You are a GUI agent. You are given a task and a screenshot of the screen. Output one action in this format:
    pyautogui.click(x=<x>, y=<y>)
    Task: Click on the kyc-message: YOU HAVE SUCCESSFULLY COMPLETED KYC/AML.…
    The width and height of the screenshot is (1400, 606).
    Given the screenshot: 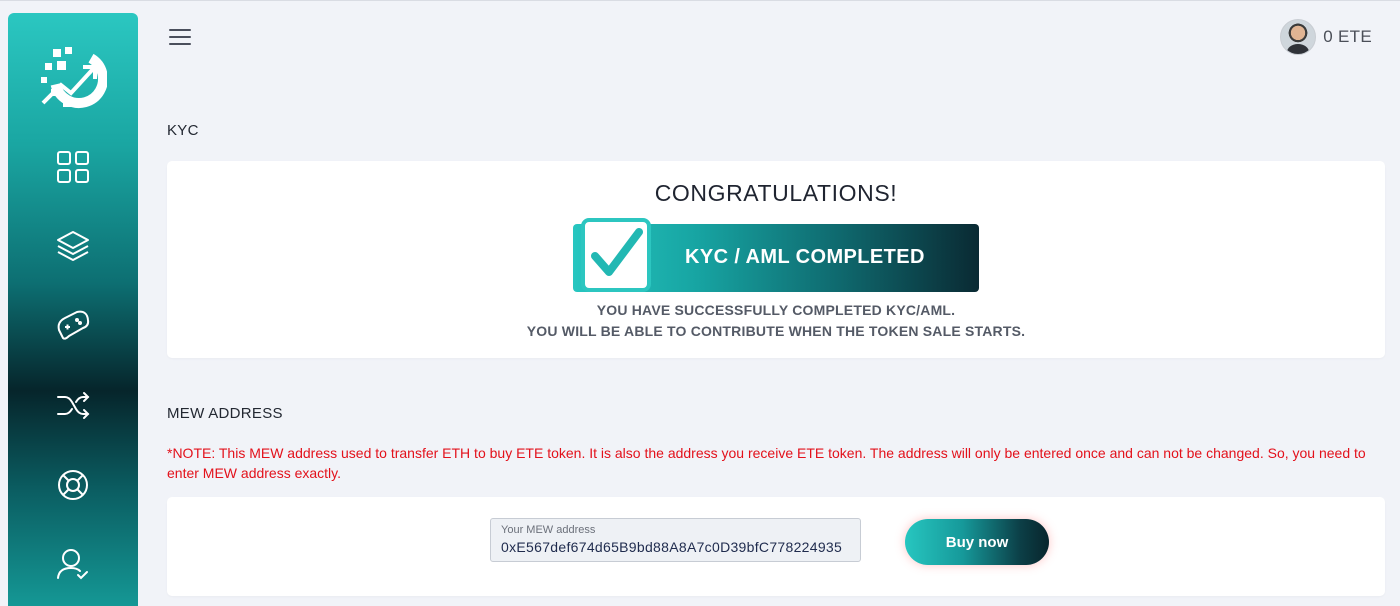 What is the action you would take?
    pyautogui.click(x=776, y=321)
    